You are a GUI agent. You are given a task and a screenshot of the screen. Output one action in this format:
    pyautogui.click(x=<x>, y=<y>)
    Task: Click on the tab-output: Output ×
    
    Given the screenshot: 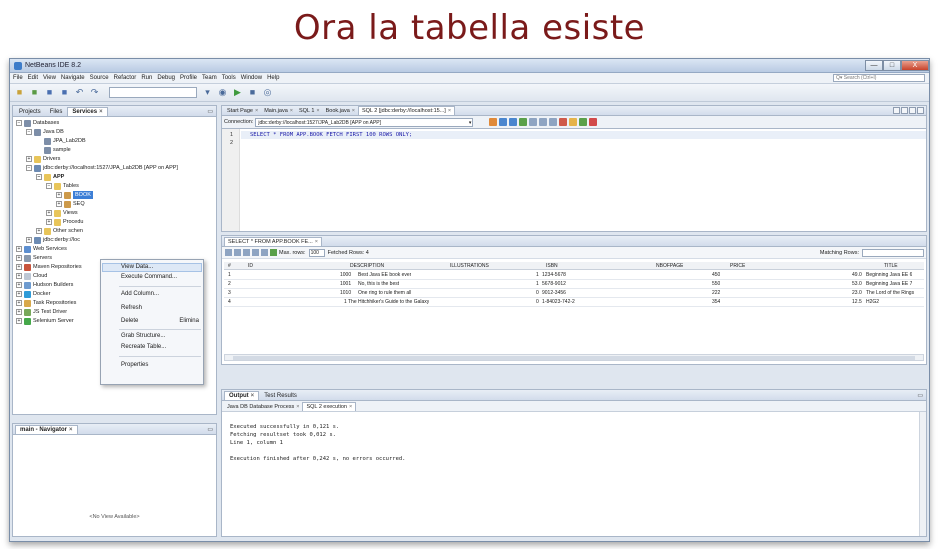 What is the action you would take?
    pyautogui.click(x=242, y=395)
    